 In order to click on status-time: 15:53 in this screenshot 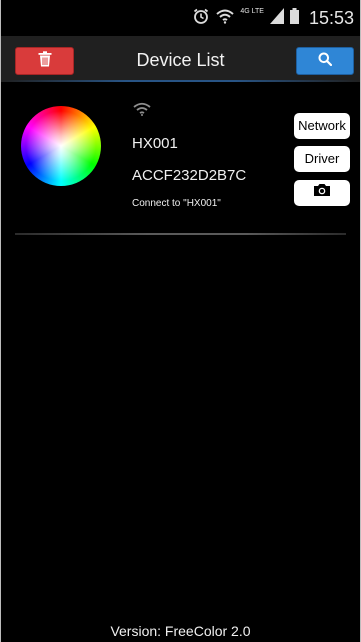, I will do `click(331, 18)`.